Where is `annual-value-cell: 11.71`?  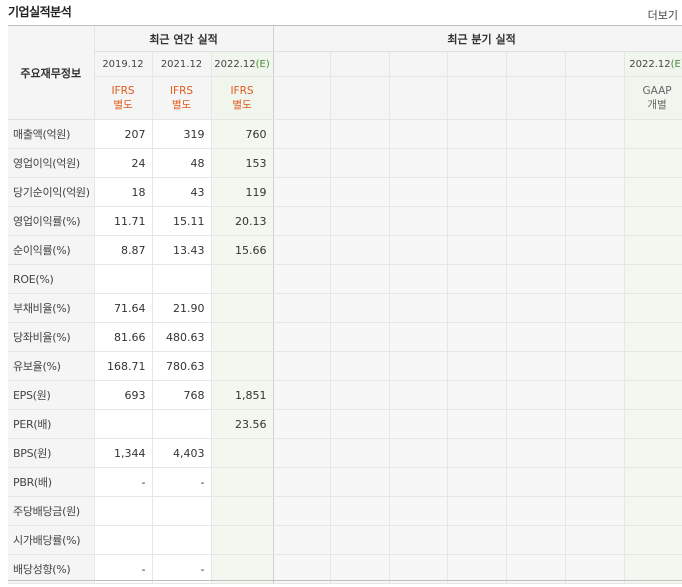 annual-value-cell: 11.71 is located at coordinates (123, 221).